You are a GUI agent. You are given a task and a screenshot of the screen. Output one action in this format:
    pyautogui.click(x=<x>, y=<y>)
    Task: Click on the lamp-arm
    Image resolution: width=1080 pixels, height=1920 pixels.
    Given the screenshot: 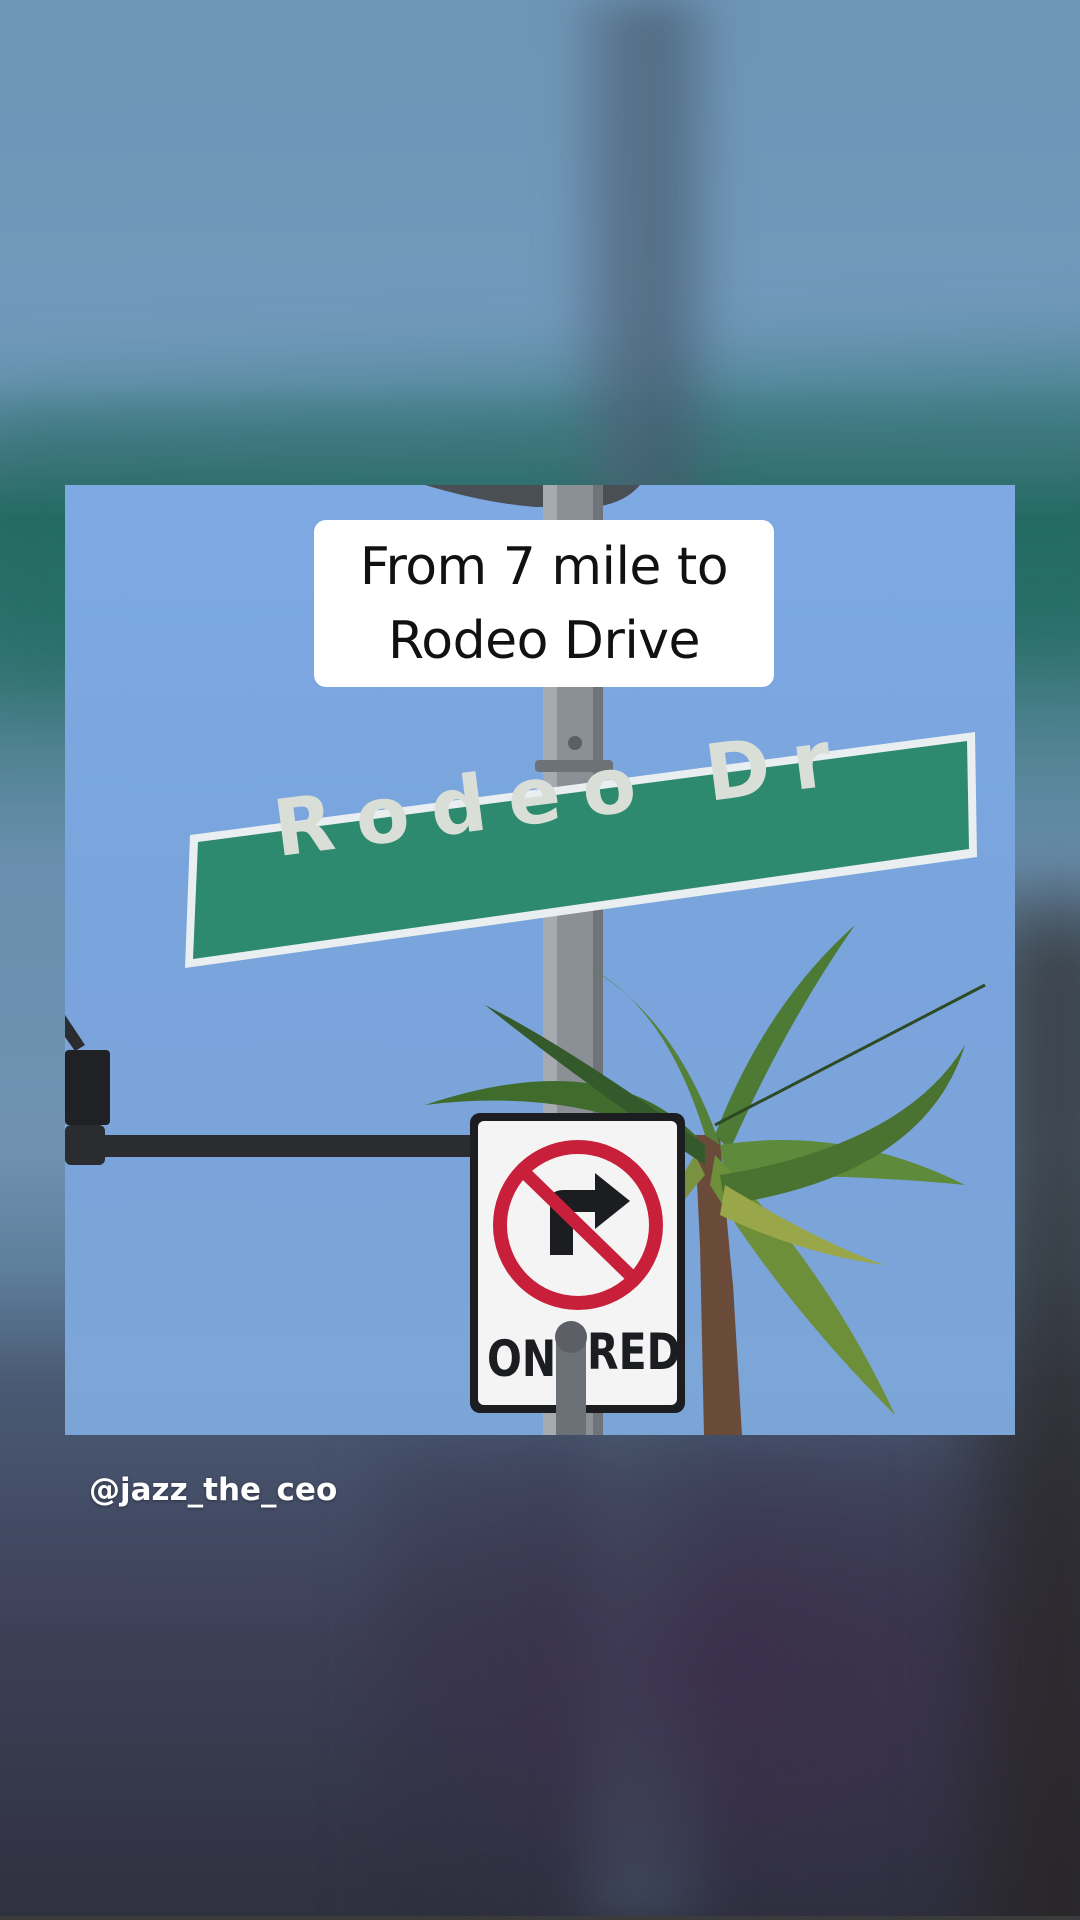 What is the action you would take?
    pyautogui.click(x=532, y=496)
    